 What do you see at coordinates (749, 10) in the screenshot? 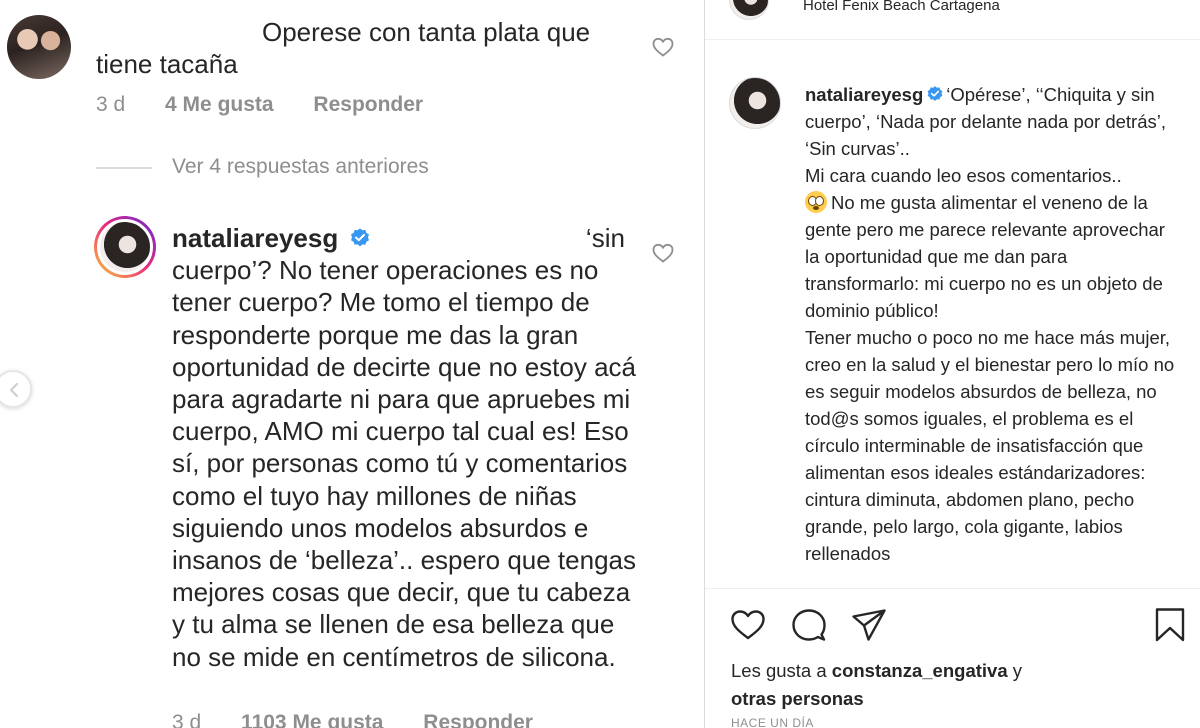
I see `post-author-avatar` at bounding box center [749, 10].